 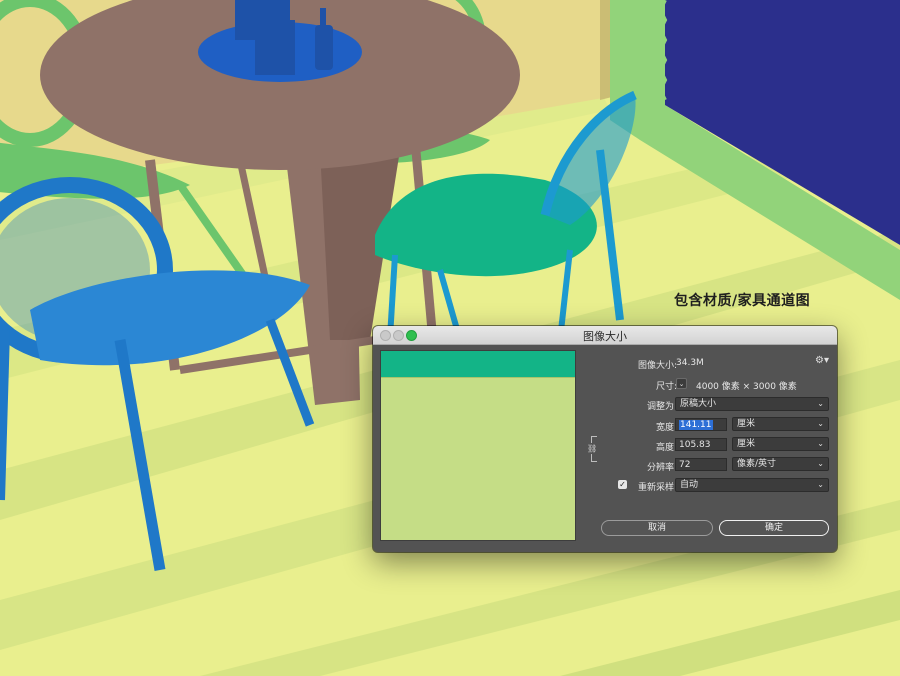 What do you see at coordinates (746, 387) in the screenshot?
I see `dimensions-value: 4000 像素 × 3000 像素` at bounding box center [746, 387].